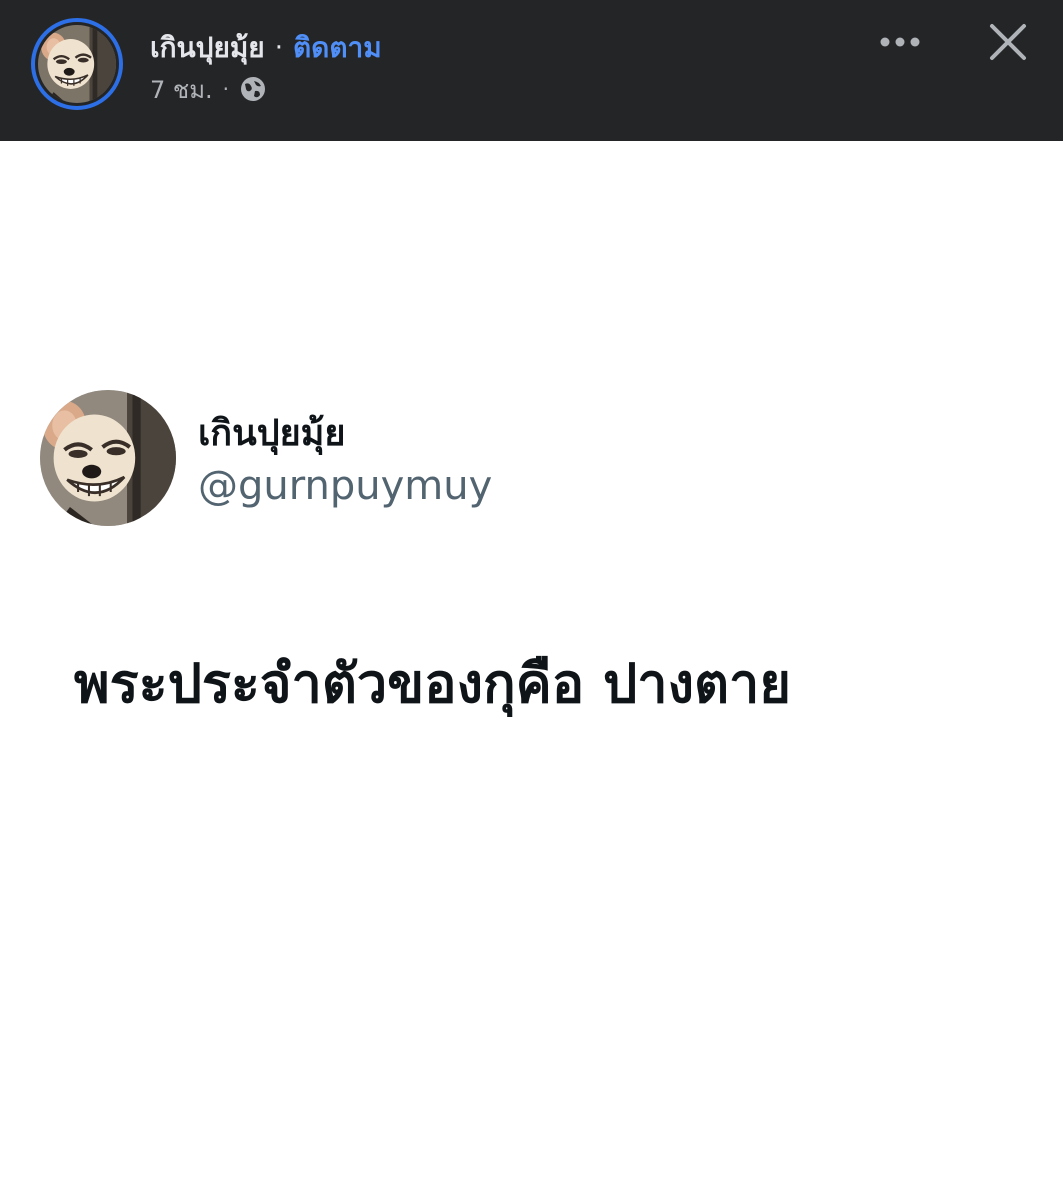  I want to click on tweet-avatar, so click(108, 458).